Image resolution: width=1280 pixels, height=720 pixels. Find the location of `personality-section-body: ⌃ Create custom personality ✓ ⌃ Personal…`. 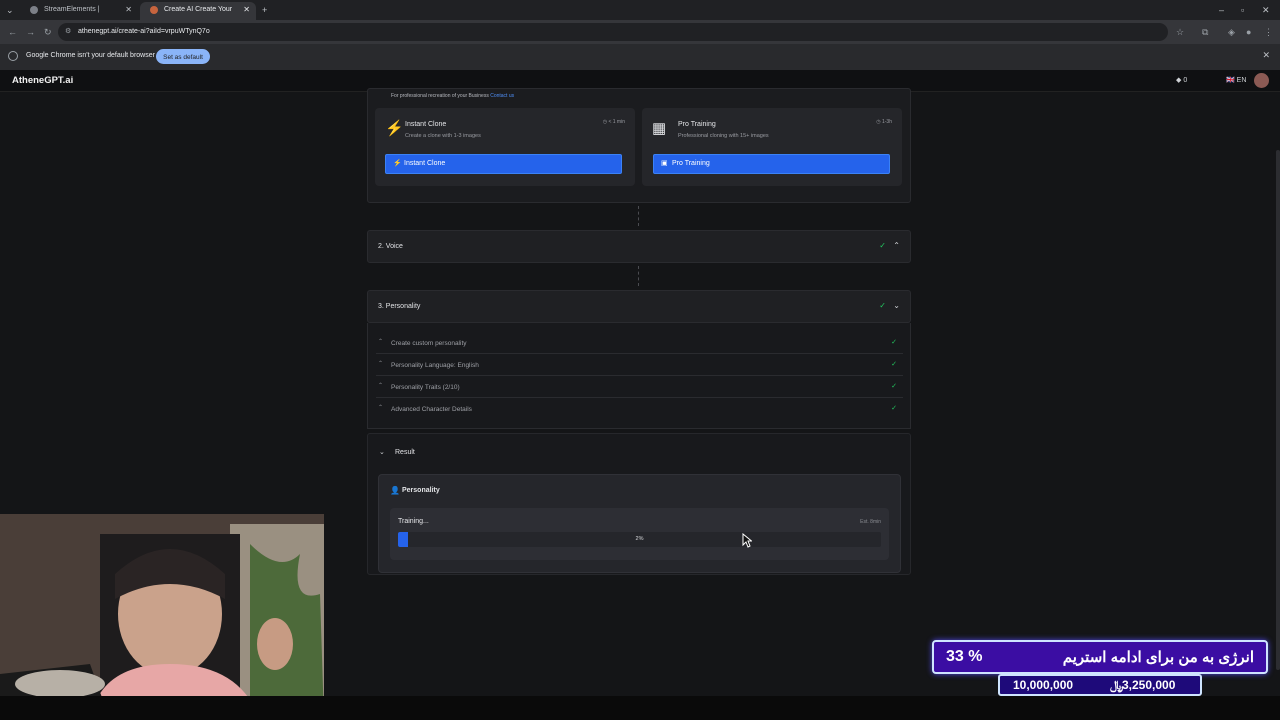

personality-section-body: ⌃ Create custom personality ✓ ⌃ Personal… is located at coordinates (639, 376).